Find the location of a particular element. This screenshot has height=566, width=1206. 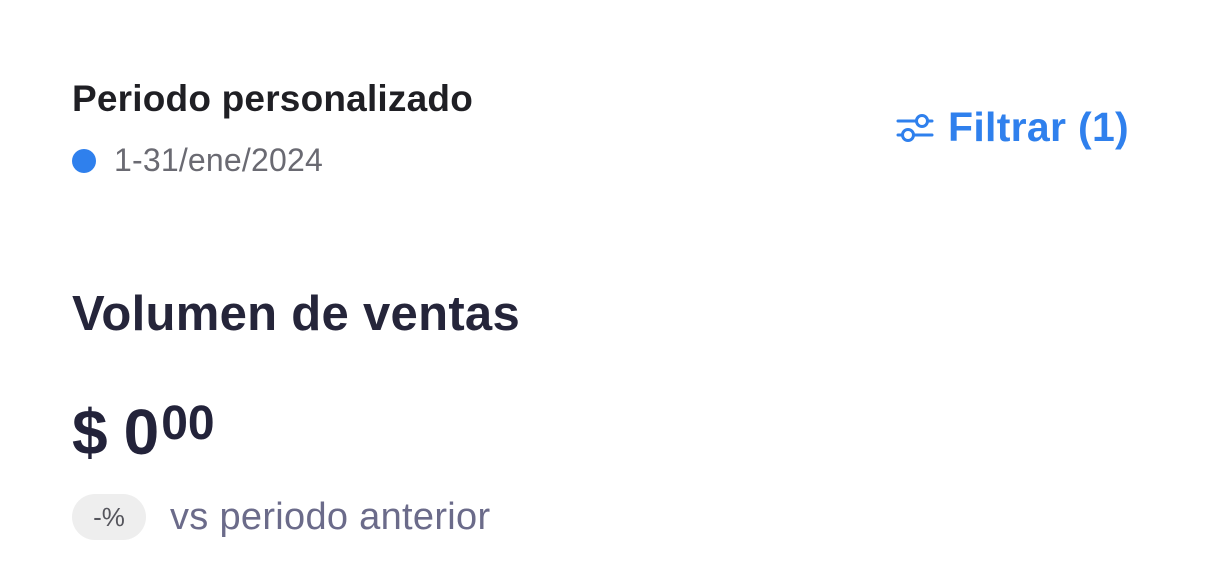

period-title: Periodo personalizado is located at coordinates (272, 98).